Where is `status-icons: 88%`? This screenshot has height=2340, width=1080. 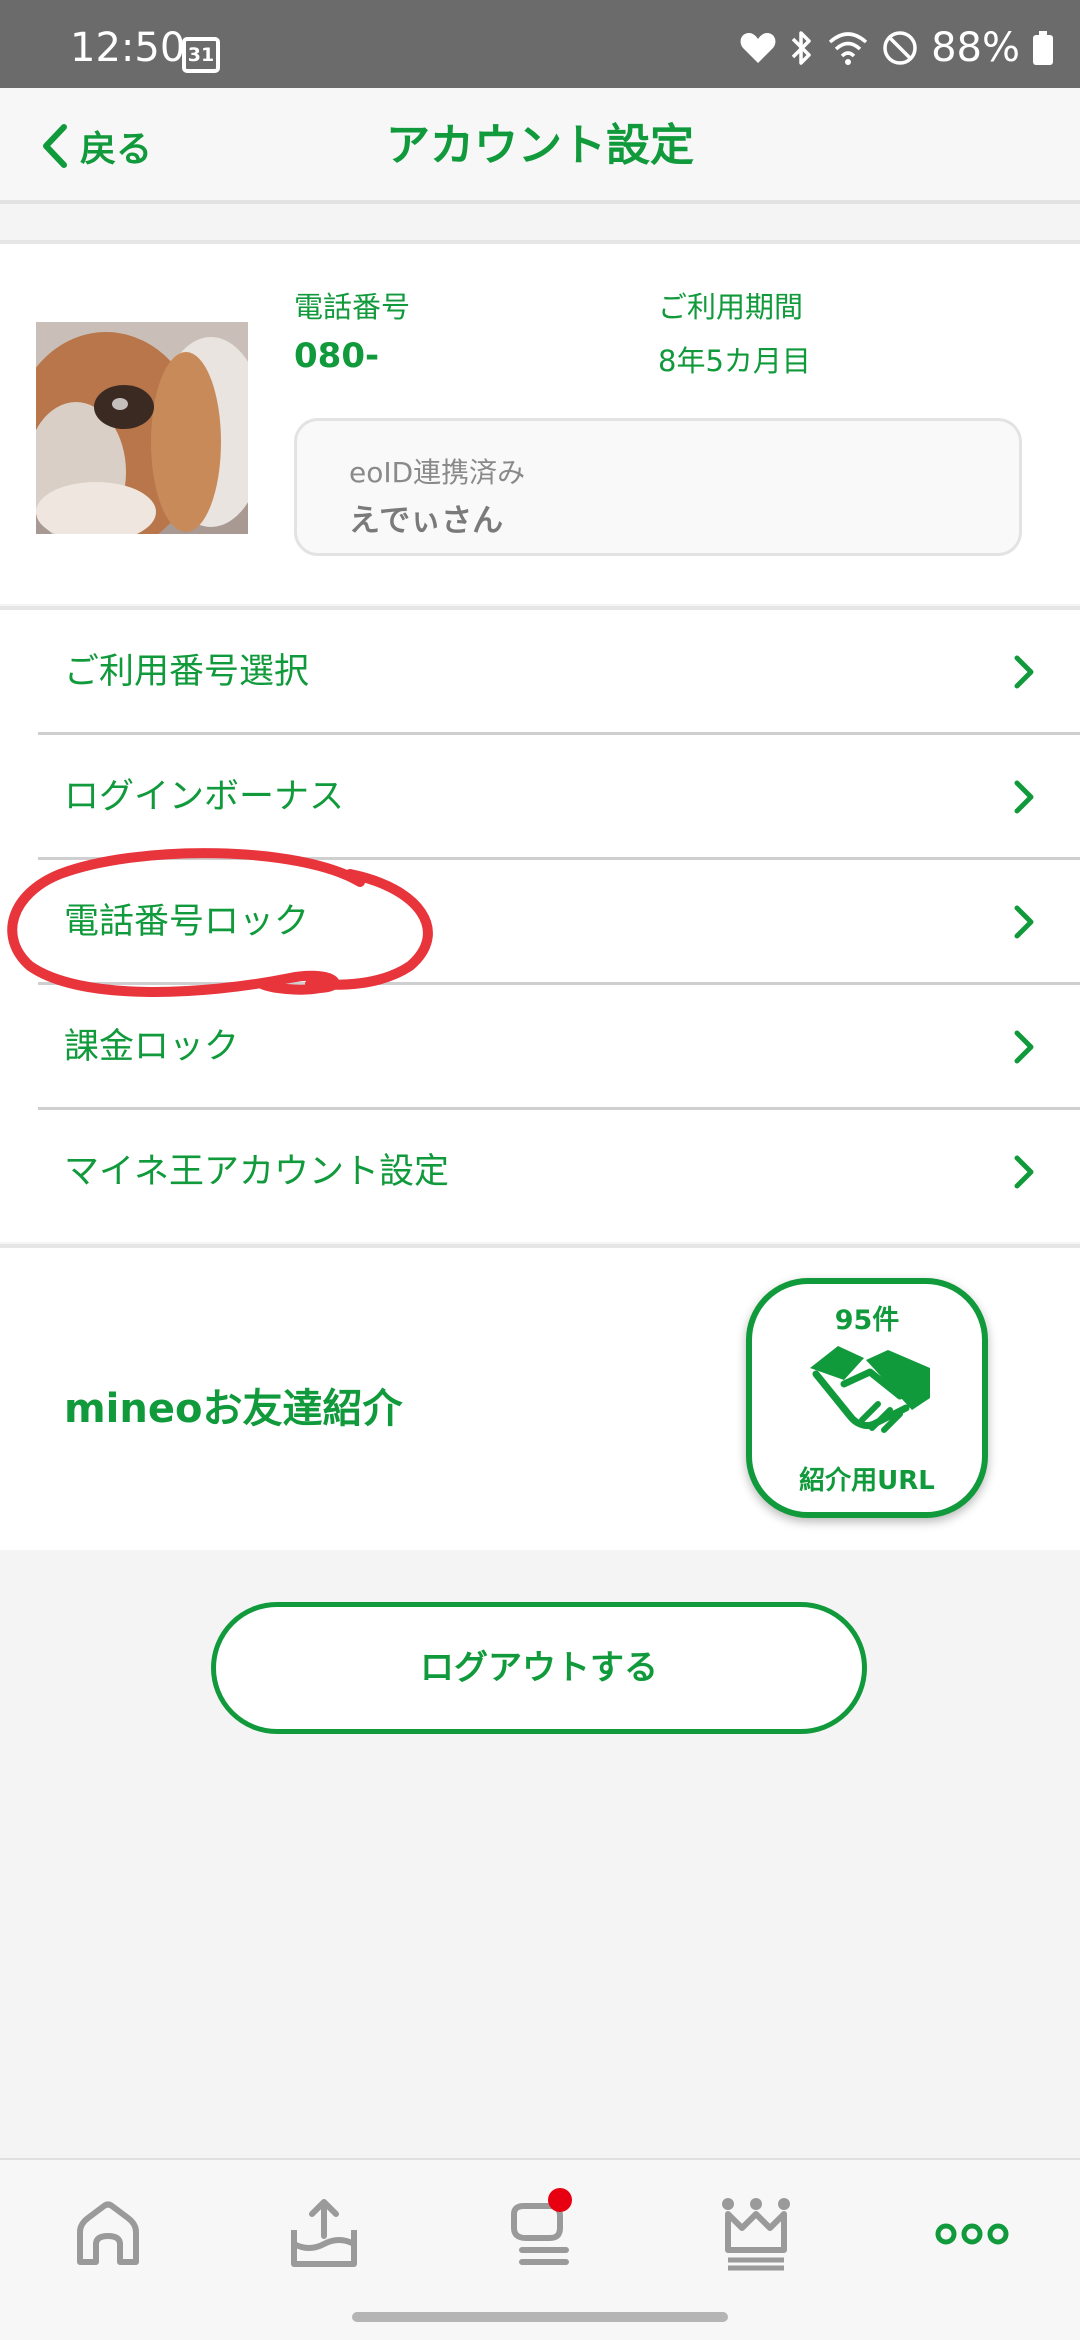 status-icons: 88% is located at coordinates (896, 48).